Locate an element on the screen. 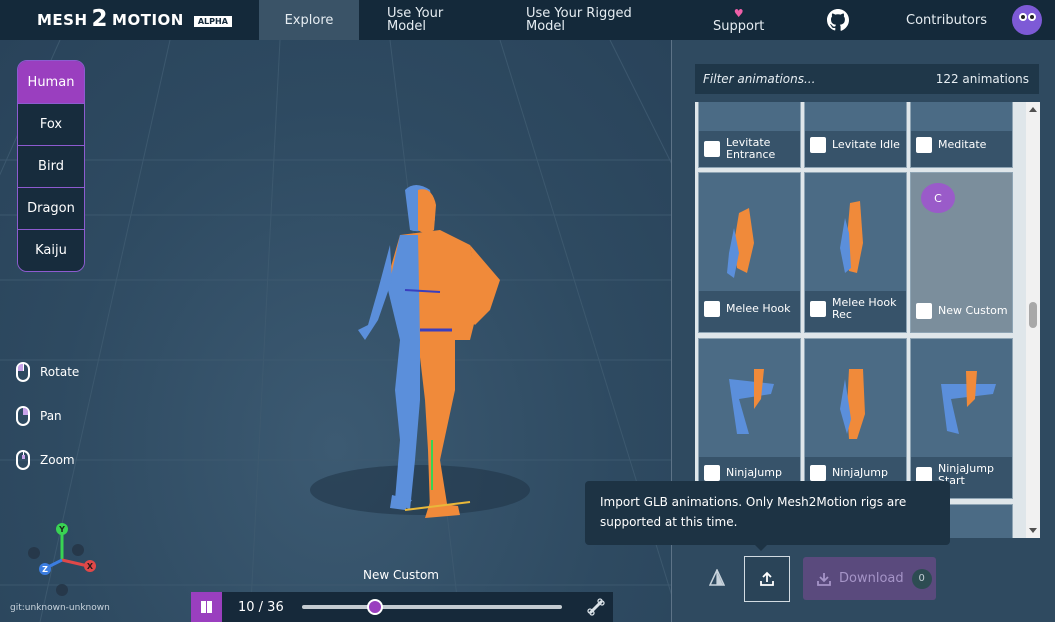 The width and height of the screenshot is (1055, 622). hint-pan: Pan is located at coordinates (47, 416).